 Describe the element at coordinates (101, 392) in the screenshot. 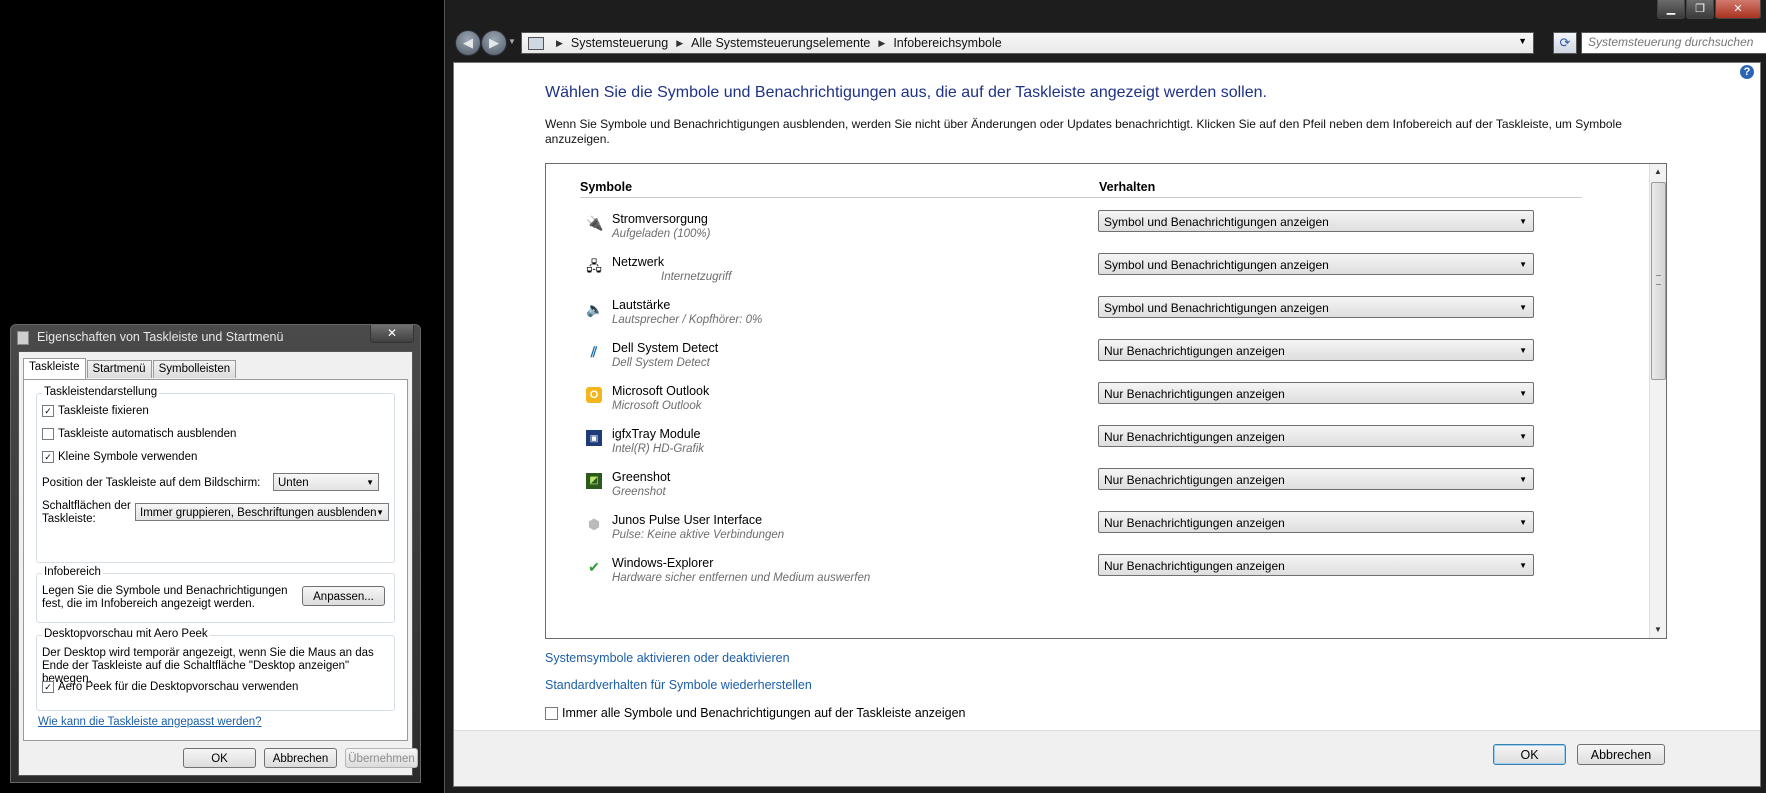

I see `group-appearance-title: Taskleistendarstellung` at that location.